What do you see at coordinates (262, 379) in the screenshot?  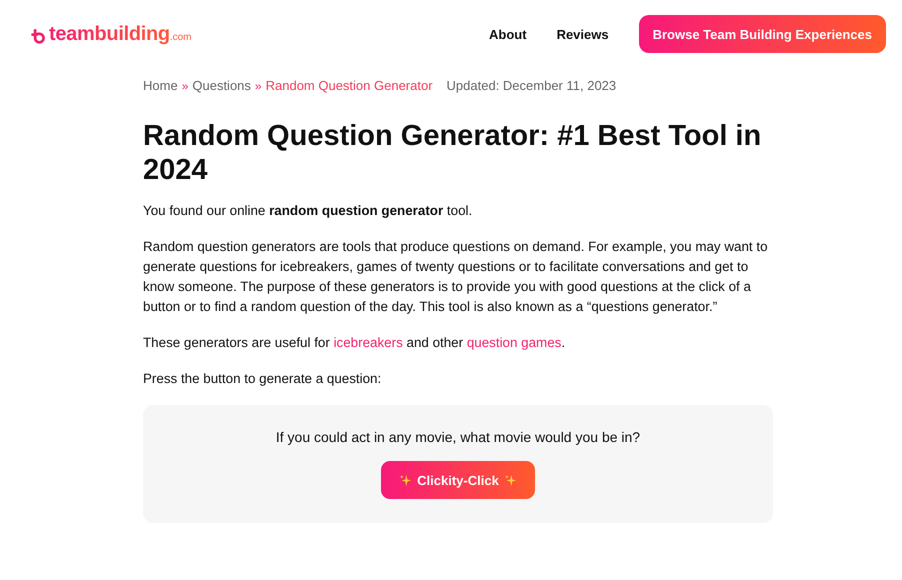 I see `paragraph: Press the button to generate a question:` at bounding box center [262, 379].